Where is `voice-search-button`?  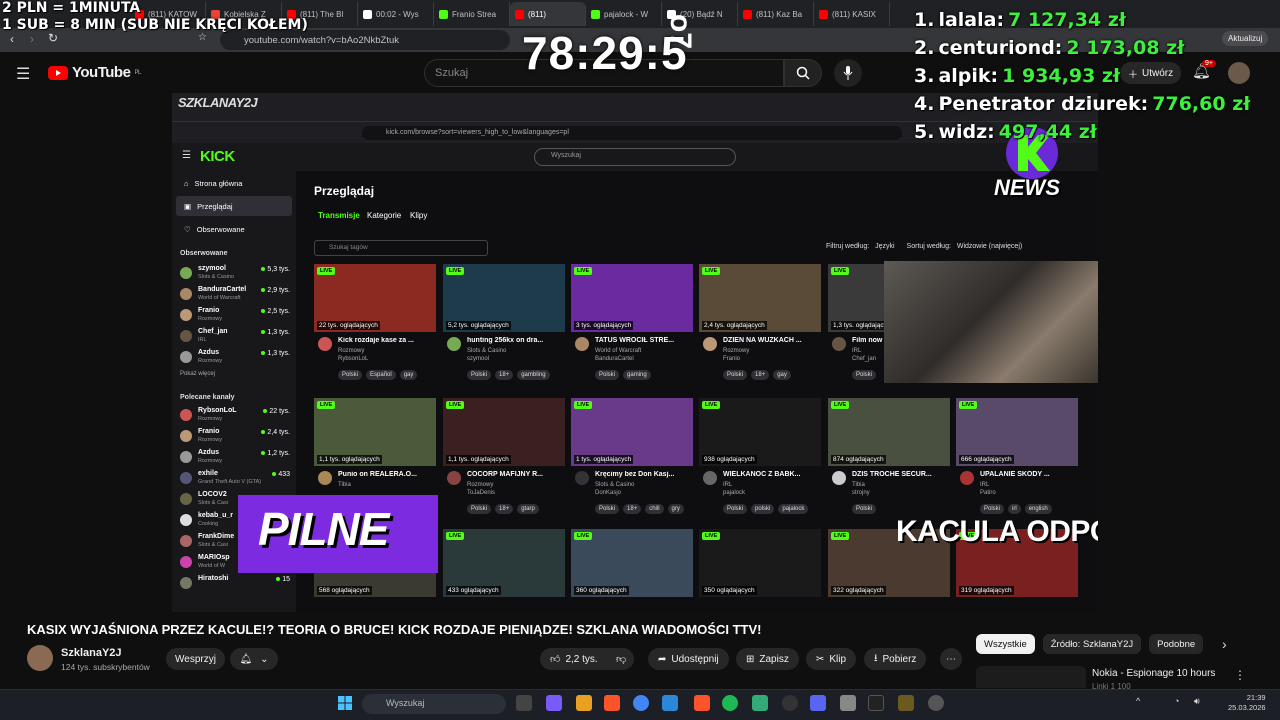
voice-search-button is located at coordinates (848, 73).